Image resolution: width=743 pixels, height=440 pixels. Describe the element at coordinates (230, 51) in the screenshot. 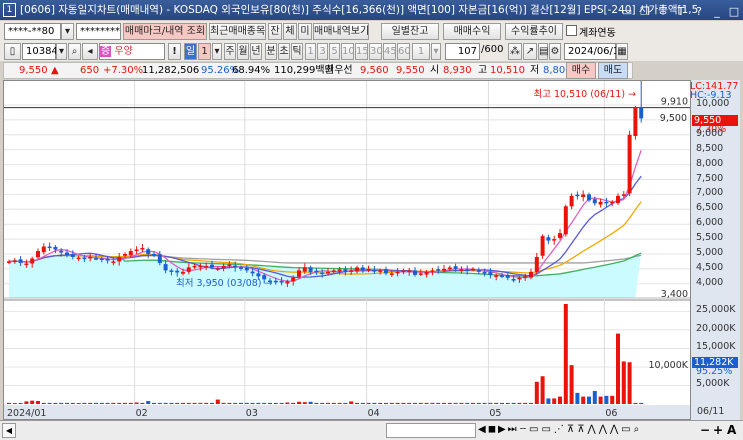

I see `period-week-button: 주` at that location.